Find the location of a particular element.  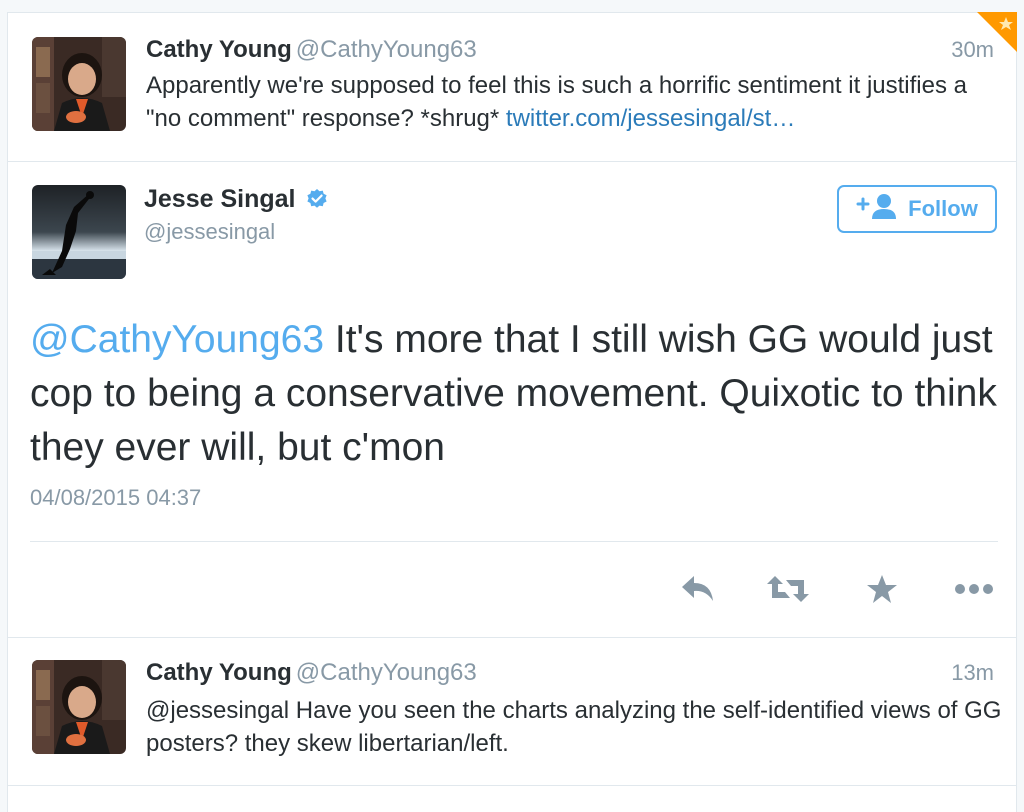

reply-icon is located at coordinates (698, 591).